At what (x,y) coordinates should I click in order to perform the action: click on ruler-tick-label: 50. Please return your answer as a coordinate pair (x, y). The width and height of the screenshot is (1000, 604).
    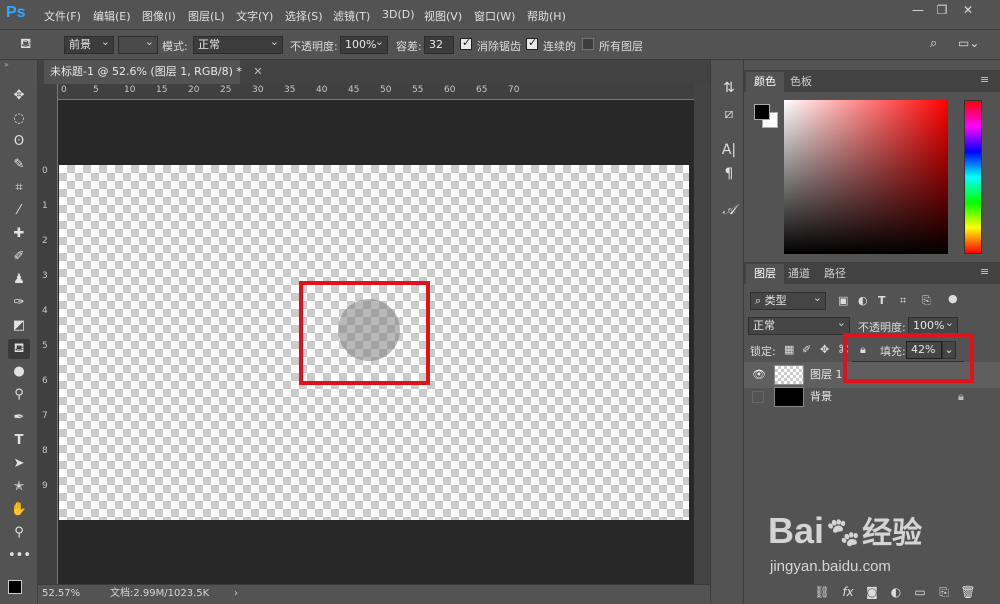
    Looking at the image, I should click on (386, 90).